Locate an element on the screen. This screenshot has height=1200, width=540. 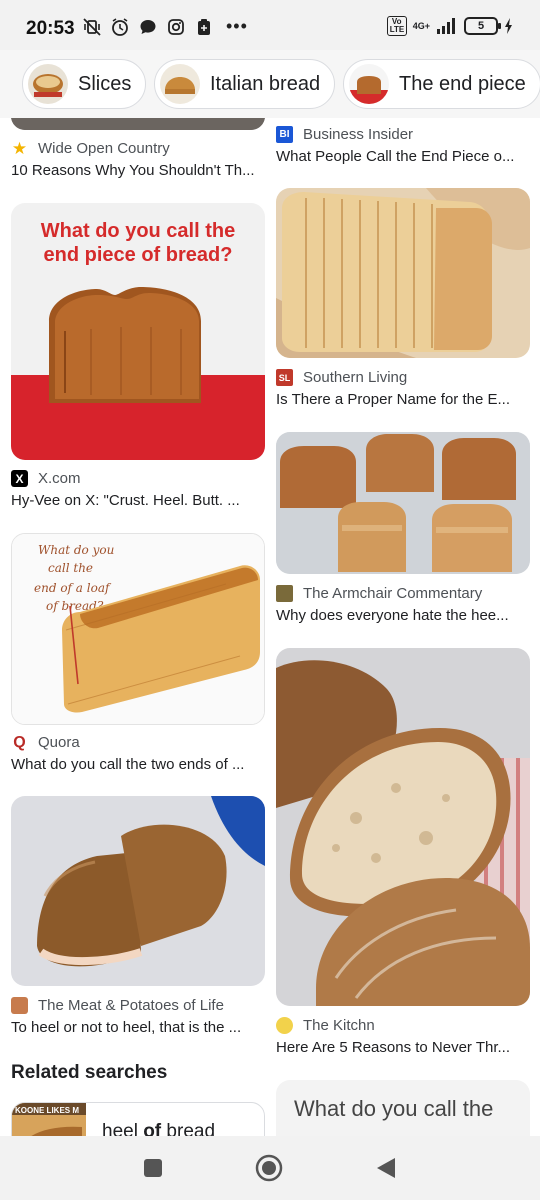
related-label-bold: of is located at coordinates (152, 1128).